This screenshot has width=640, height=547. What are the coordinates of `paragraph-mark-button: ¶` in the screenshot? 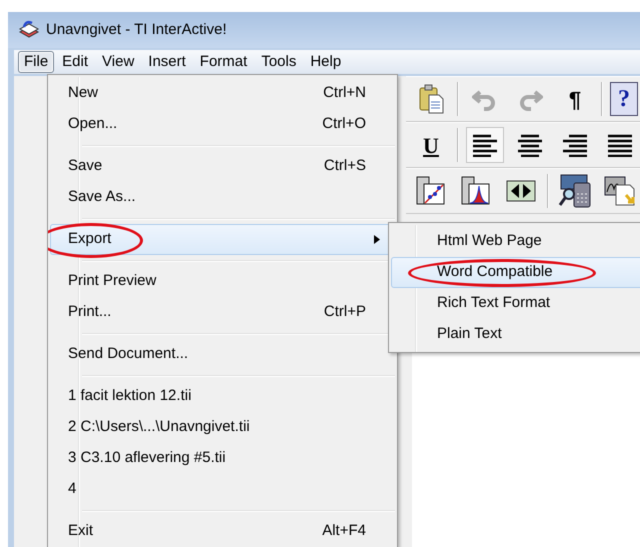 It's located at (575, 99).